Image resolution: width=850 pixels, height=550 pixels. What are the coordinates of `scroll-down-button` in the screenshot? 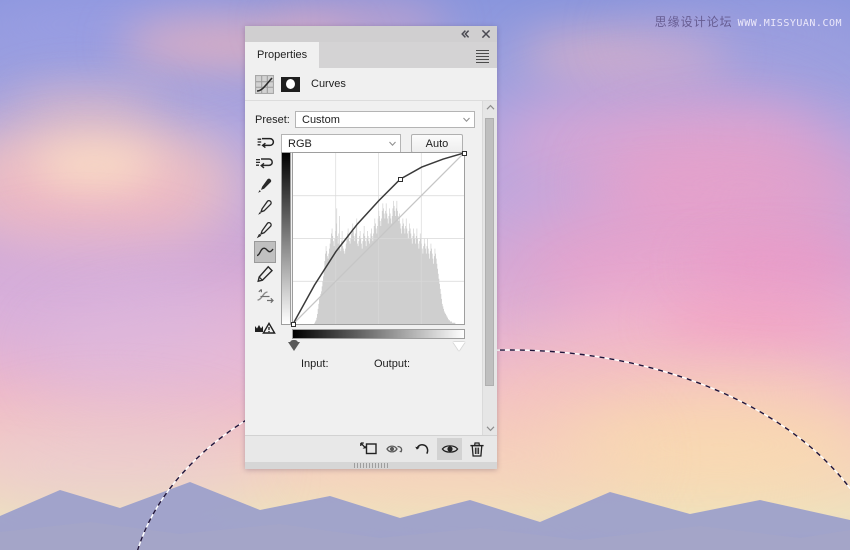 It's located at (490, 428).